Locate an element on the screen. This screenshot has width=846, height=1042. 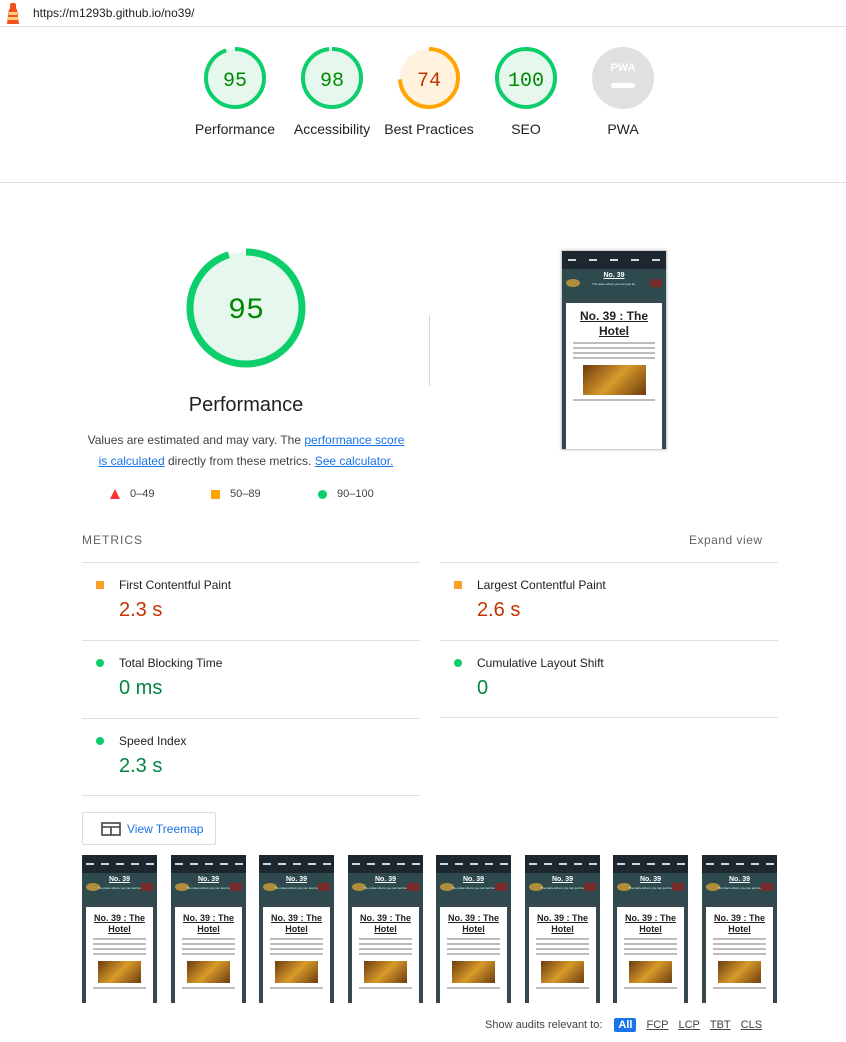
filter-chip-cls: CLS is located at coordinates (751, 1025).